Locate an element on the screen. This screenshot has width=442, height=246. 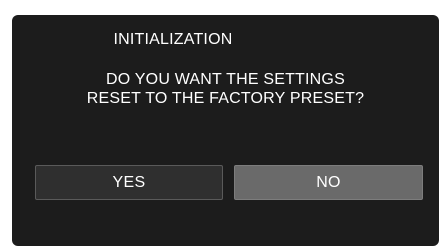
dialog-message-line-2: RESET TO THE FACTORY PRESET? is located at coordinates (225, 98).